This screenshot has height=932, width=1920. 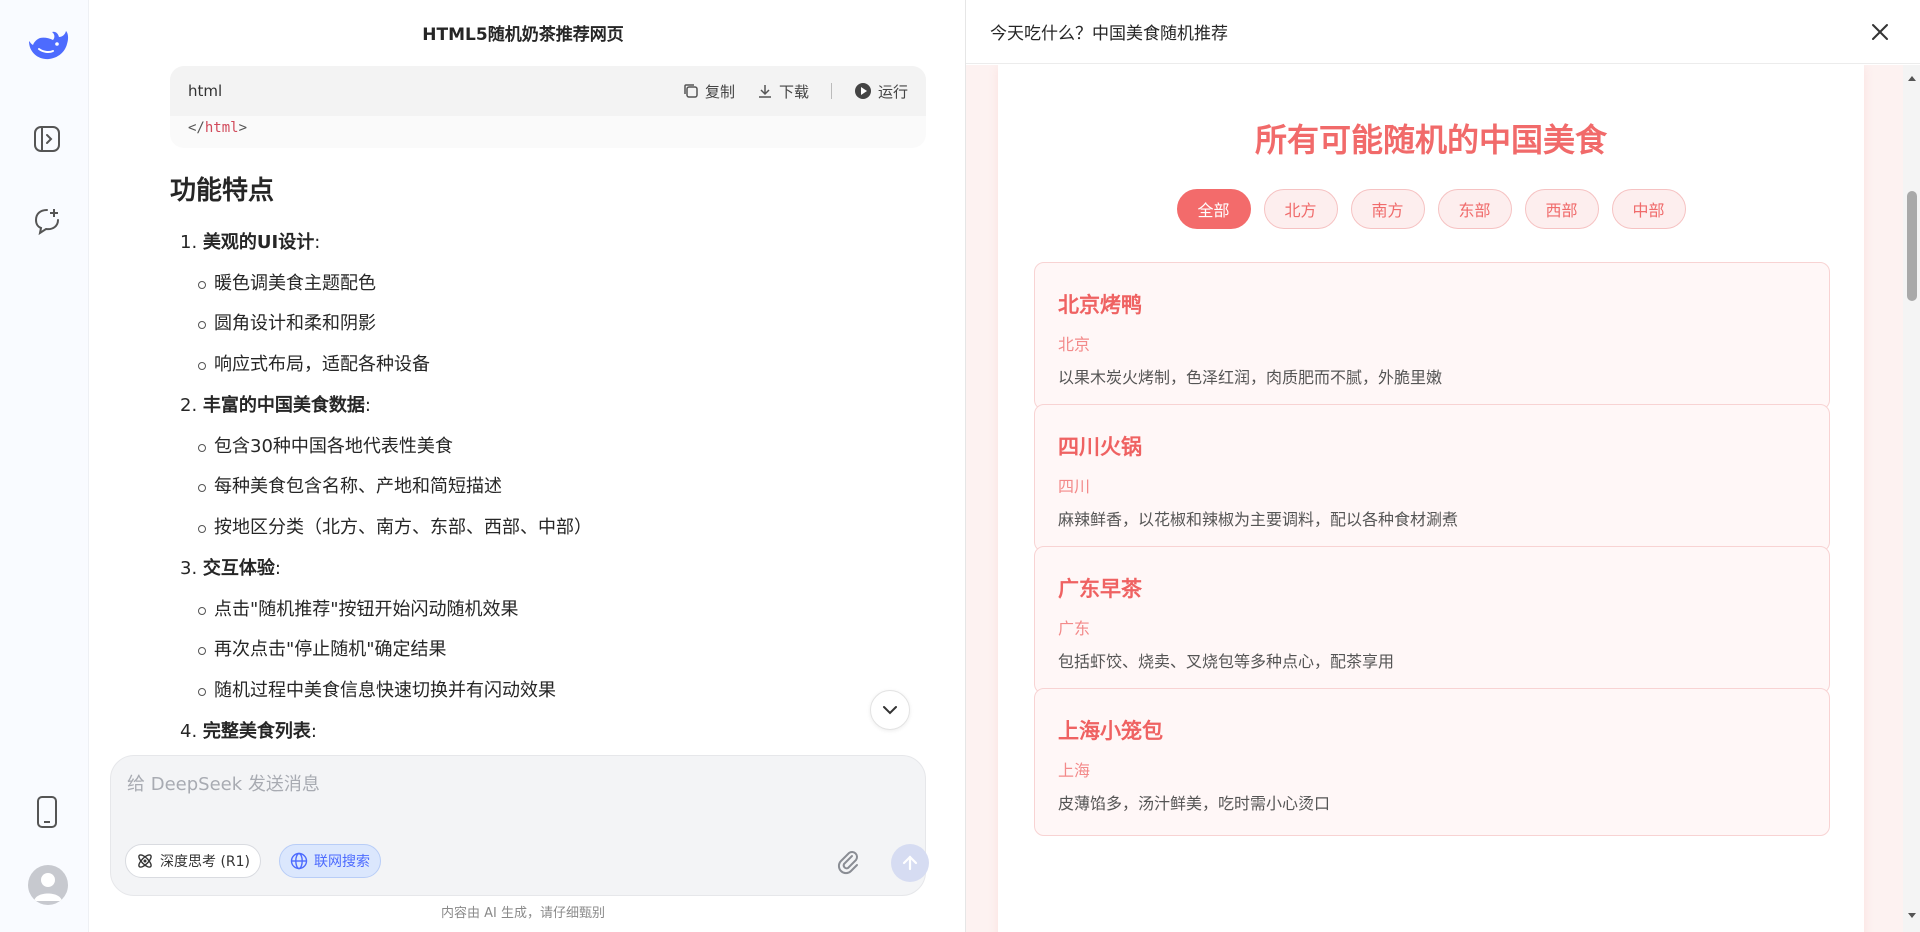 I want to click on feature-point: 暖色调美食主题配色, so click(x=550, y=284).